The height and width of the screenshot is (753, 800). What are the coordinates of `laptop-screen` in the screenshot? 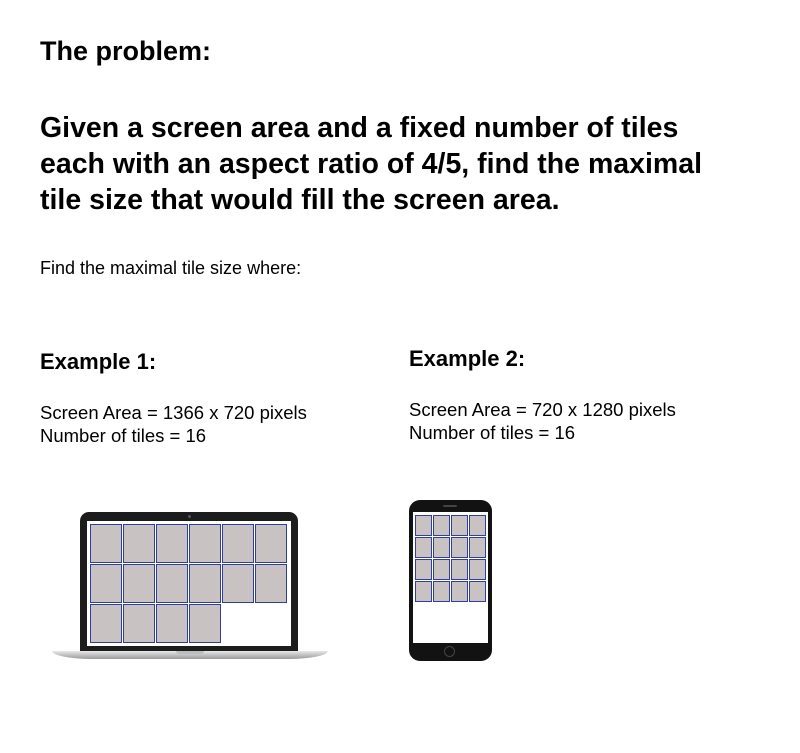 It's located at (189, 583).